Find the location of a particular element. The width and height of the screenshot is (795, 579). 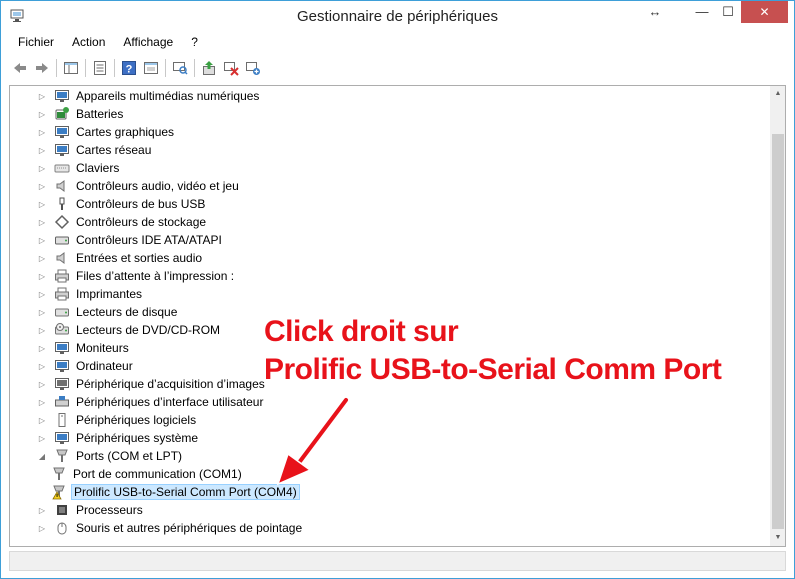

scan-hardware-icon is located at coordinates (180, 68).